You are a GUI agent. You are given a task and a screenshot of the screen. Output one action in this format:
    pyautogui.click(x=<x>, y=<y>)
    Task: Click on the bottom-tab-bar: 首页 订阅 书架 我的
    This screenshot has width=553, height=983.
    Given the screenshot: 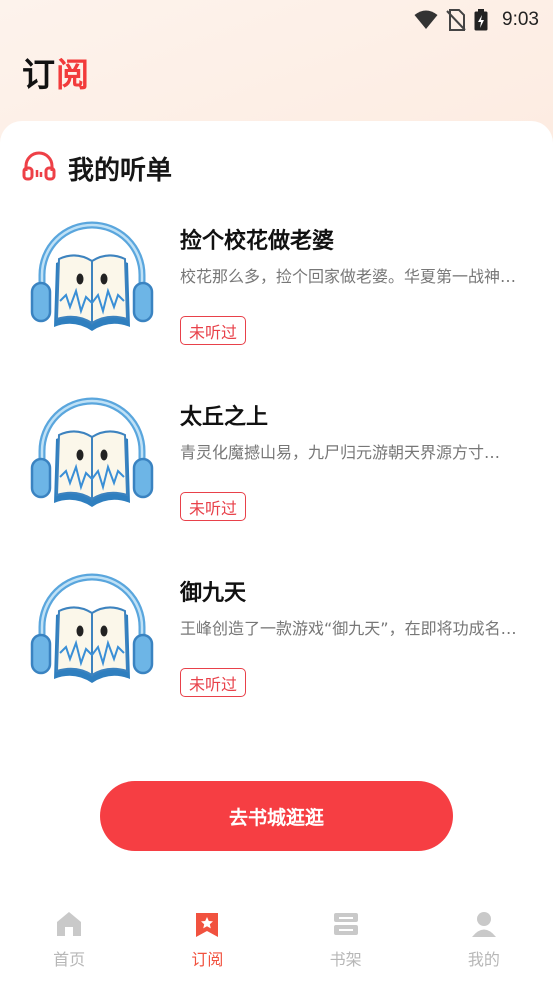 What is the action you would take?
    pyautogui.click(x=276, y=940)
    